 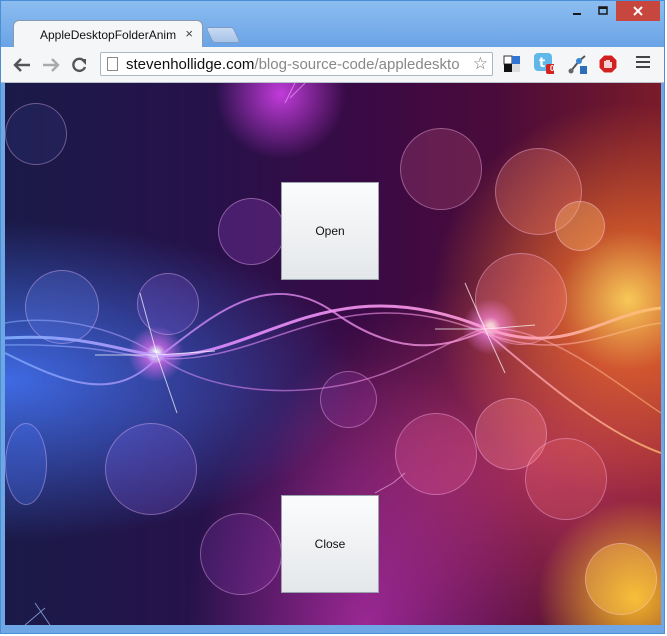 I want to click on bookmark-star-icon: ☆, so click(x=480, y=64).